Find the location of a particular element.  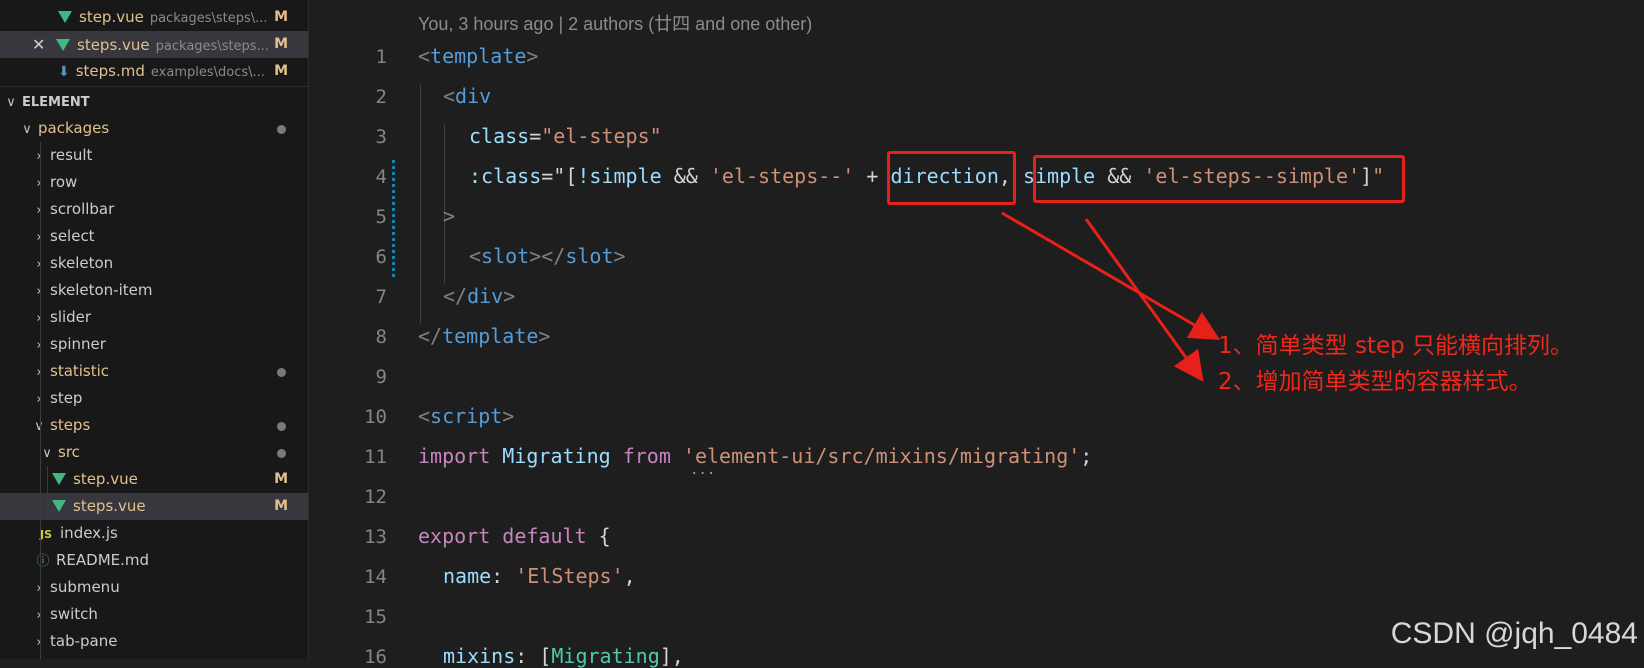

code-line-16: mixins: [Migrating], is located at coordinates (563, 656).